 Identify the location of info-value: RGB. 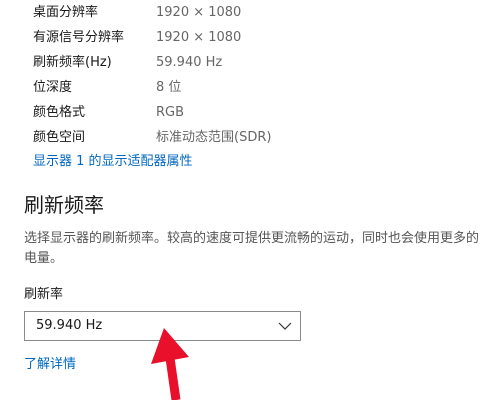
(170, 112).